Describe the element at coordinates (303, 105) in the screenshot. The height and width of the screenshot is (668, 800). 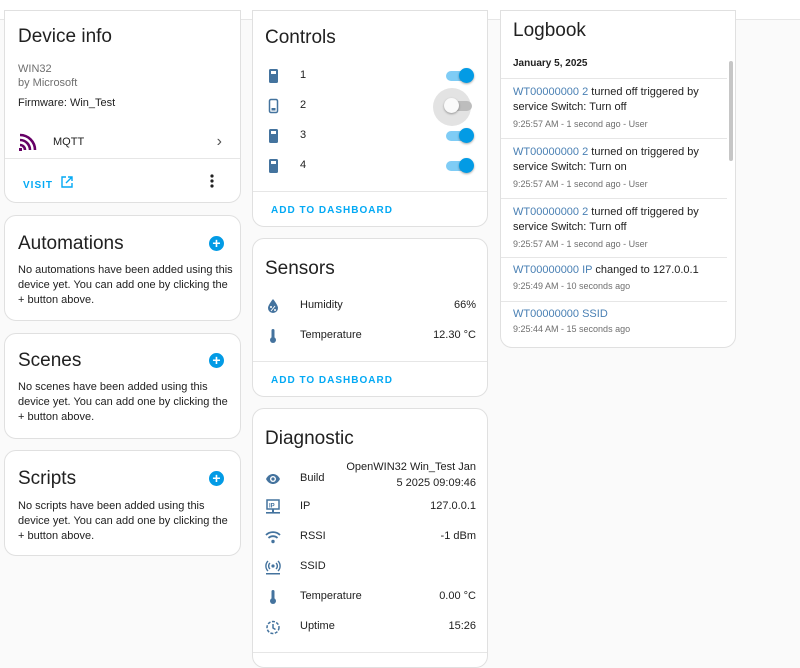
I see `control-label: 2` at that location.